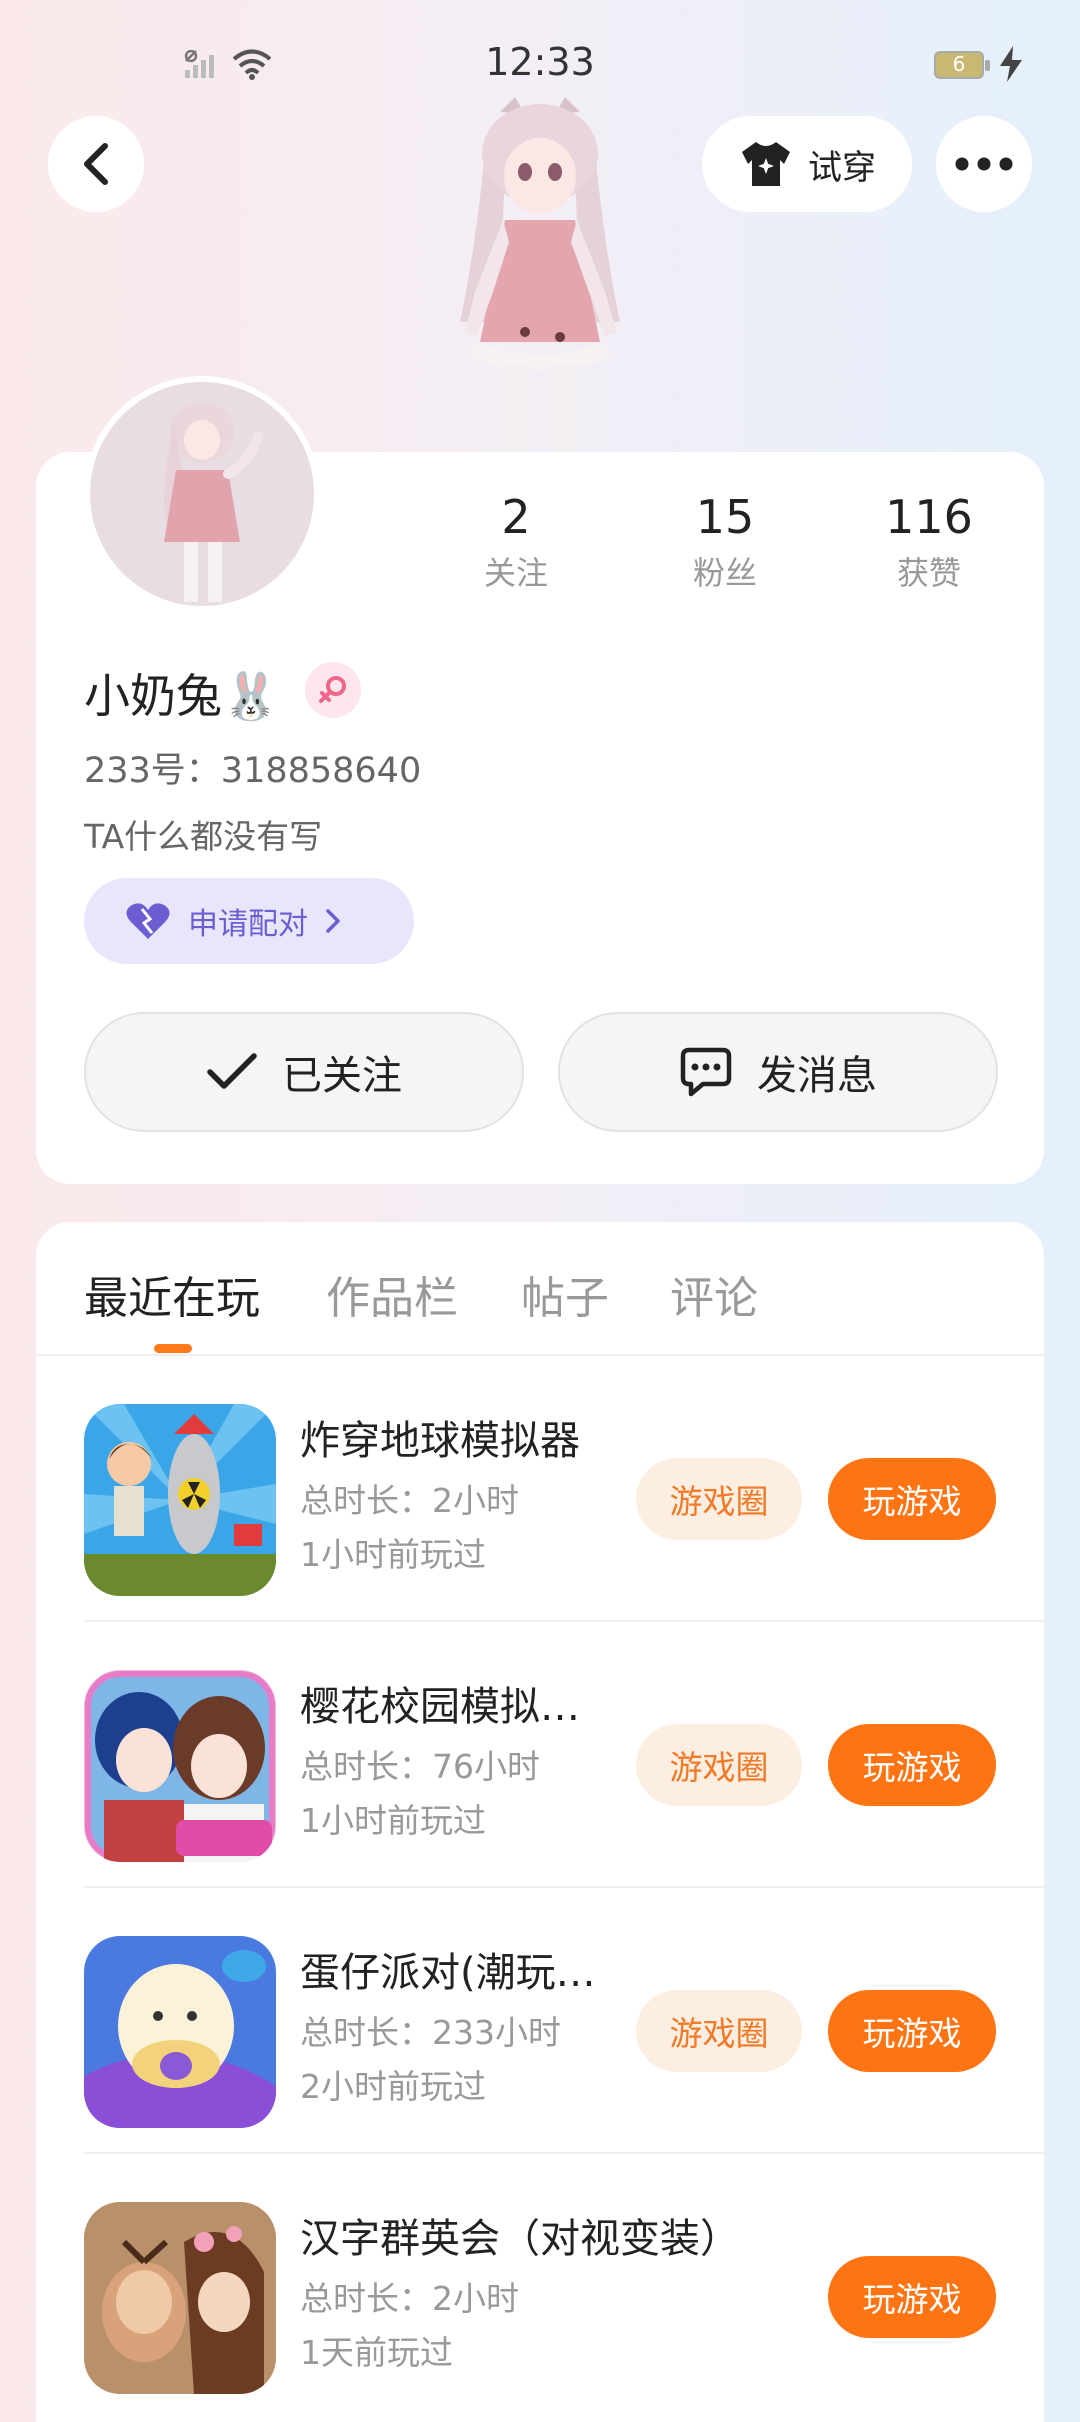  What do you see at coordinates (430, 2032) in the screenshot?
I see `game-duration: 总时长：233小时` at bounding box center [430, 2032].